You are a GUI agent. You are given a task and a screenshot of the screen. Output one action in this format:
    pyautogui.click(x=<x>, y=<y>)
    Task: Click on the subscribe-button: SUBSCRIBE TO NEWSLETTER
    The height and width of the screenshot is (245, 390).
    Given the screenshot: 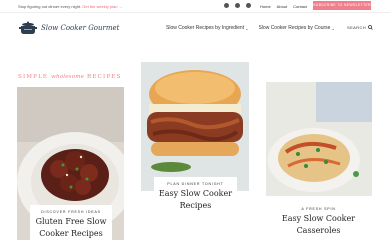 What is the action you would take?
    pyautogui.click(x=342, y=5)
    